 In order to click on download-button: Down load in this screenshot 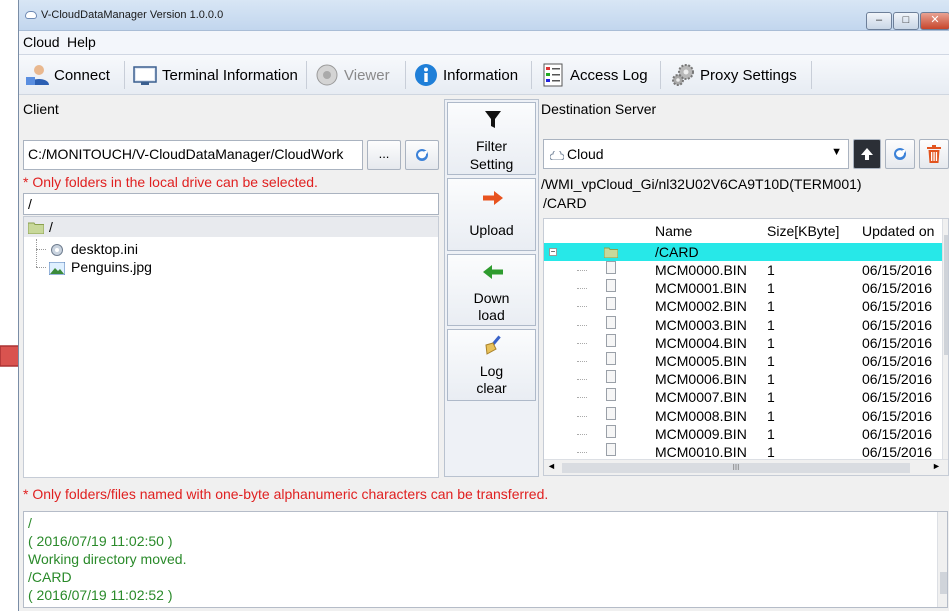, I will do `click(491, 290)`.